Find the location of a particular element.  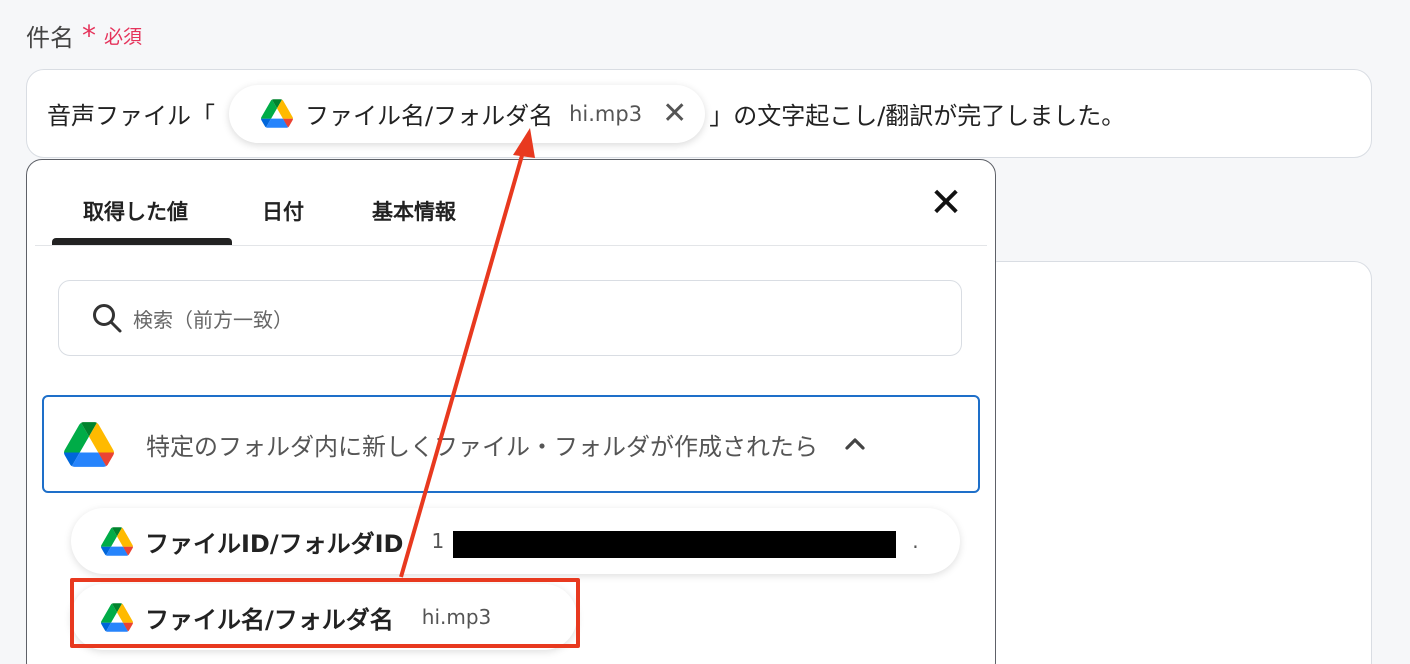

annotation-arrow is located at coordinates (467, 353).